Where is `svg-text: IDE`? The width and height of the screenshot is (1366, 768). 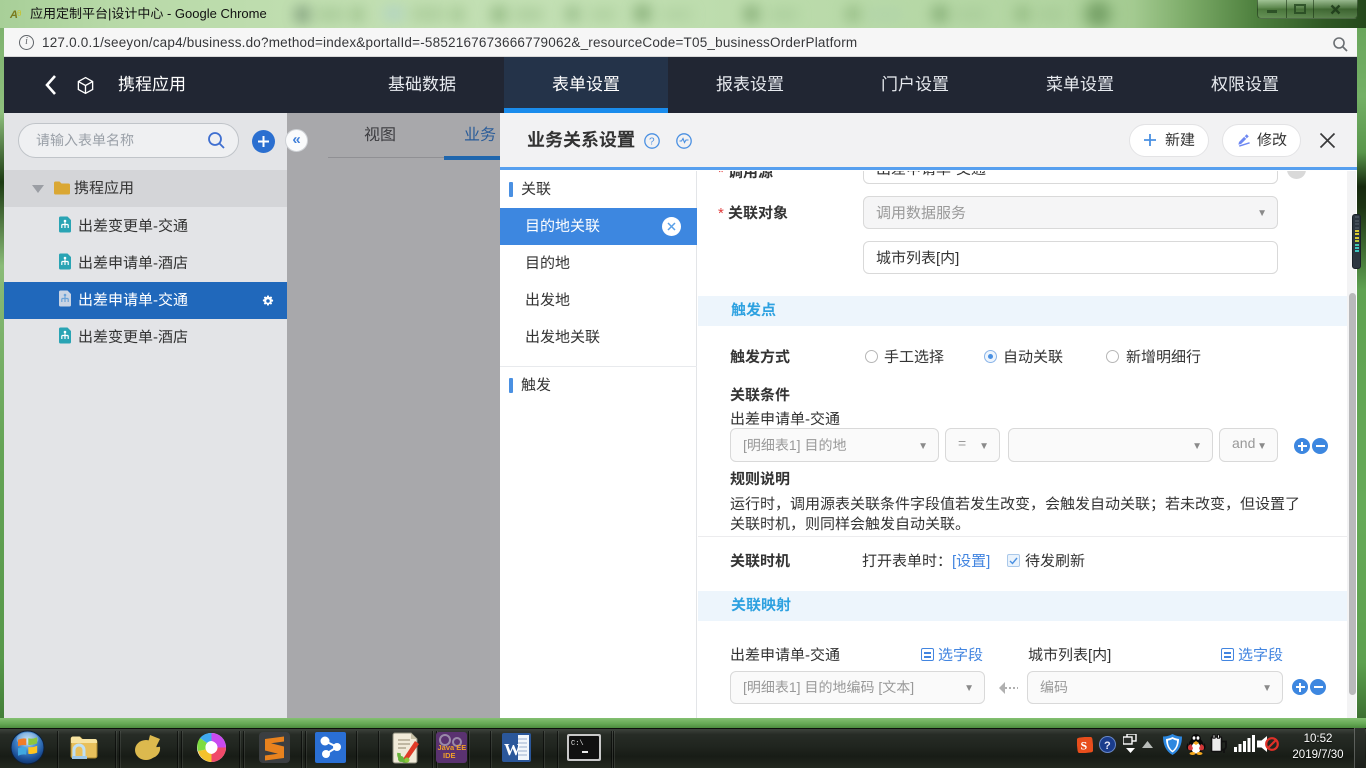 svg-text: IDE is located at coordinates (449, 755).